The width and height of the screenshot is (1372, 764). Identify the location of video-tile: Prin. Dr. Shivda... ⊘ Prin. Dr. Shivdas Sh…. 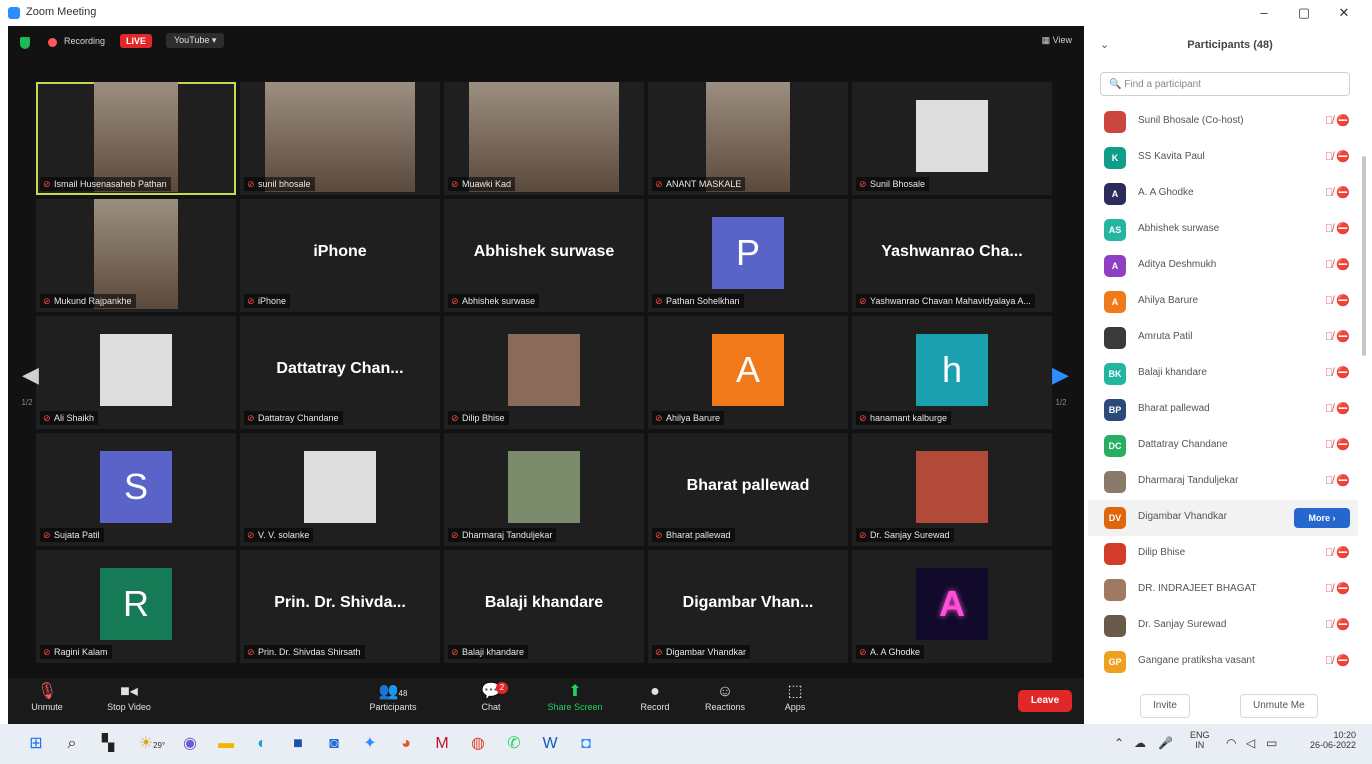
(340, 606).